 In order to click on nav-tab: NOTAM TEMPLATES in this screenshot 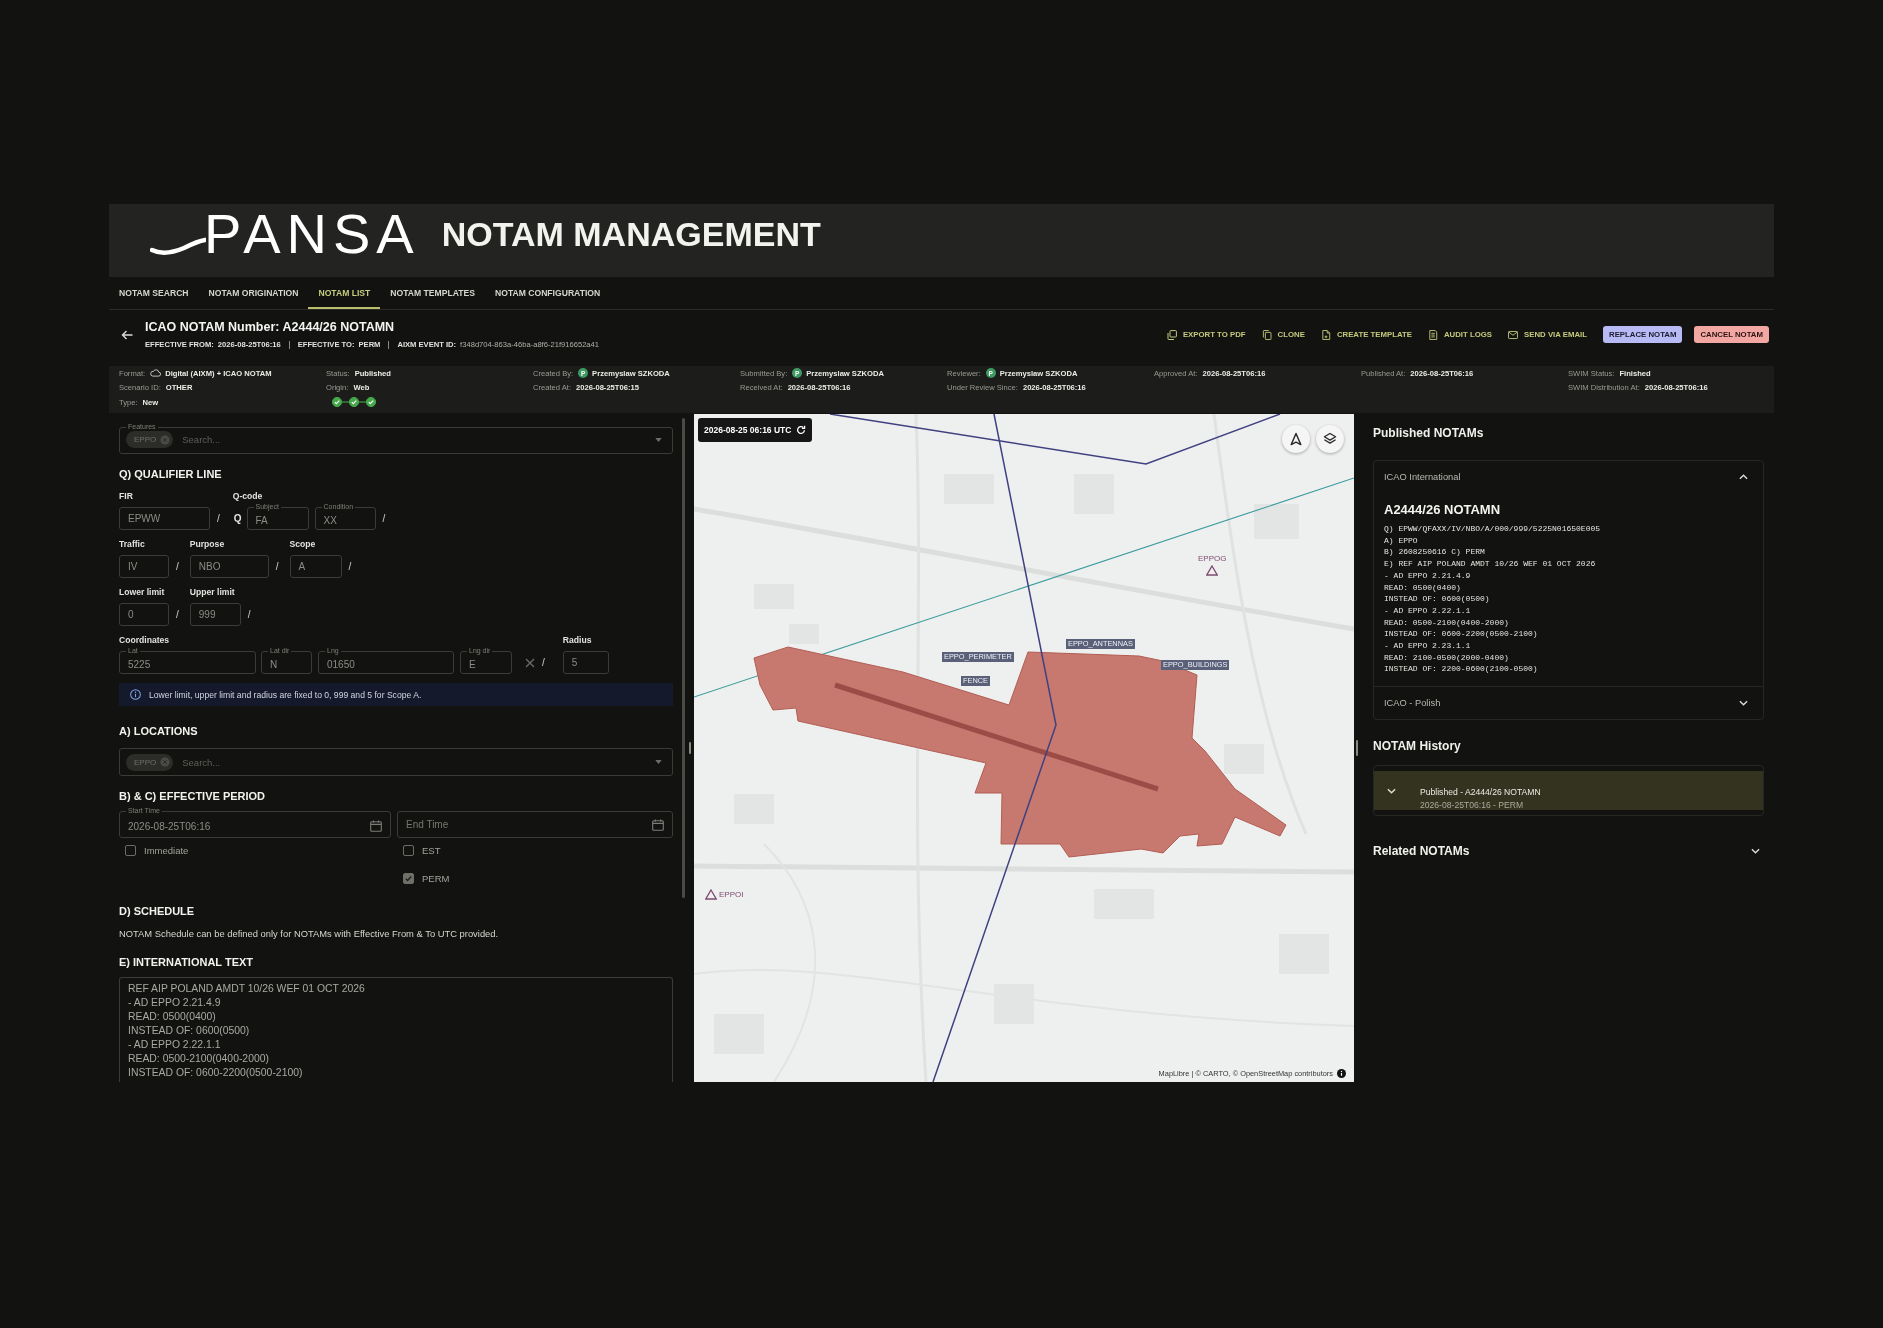, I will do `click(432, 293)`.